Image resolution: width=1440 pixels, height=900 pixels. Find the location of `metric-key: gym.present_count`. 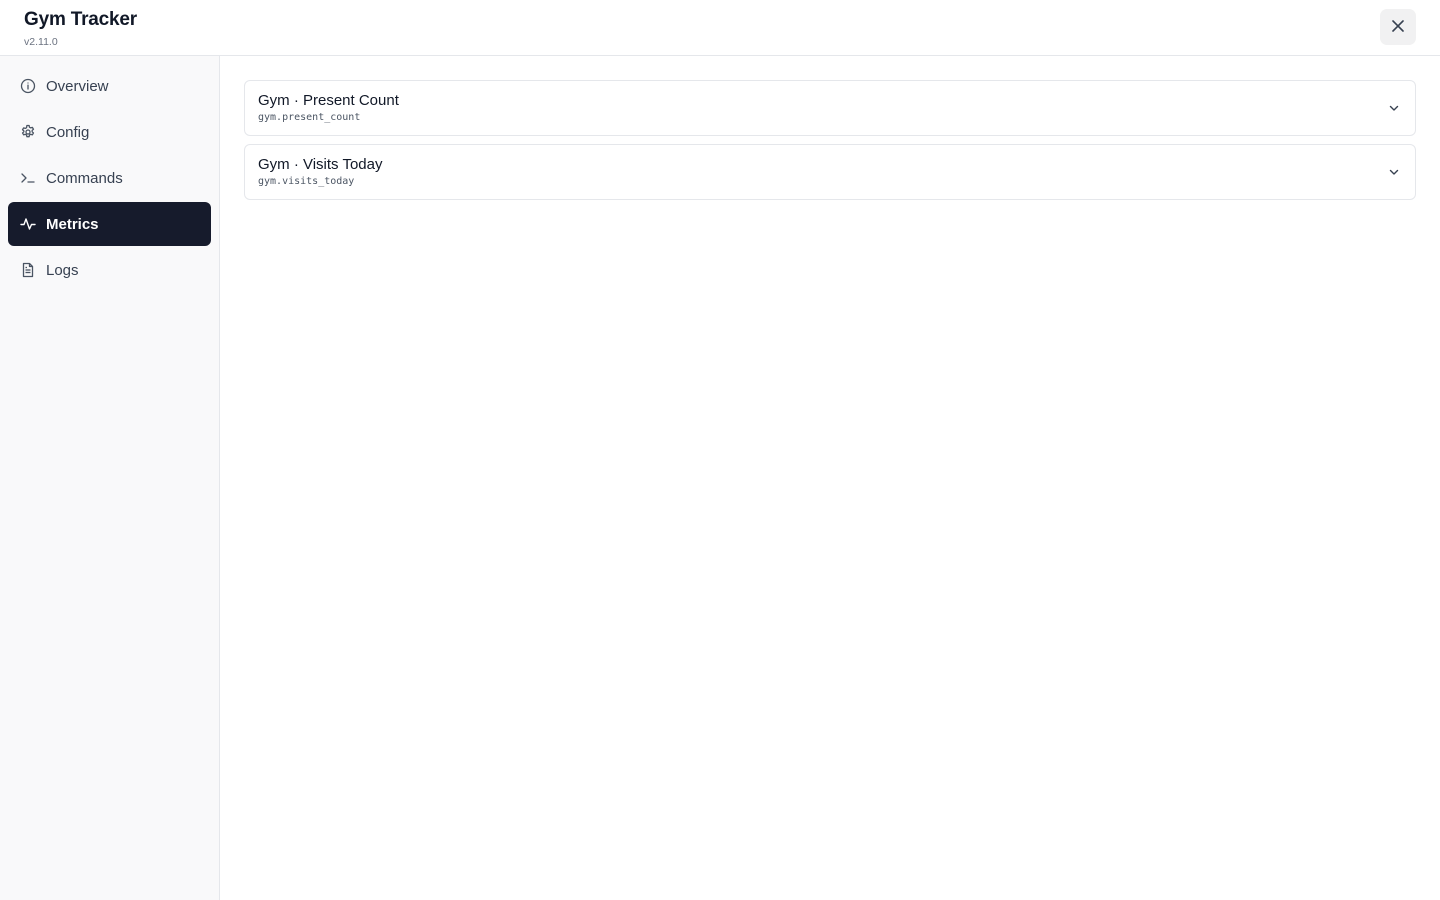

metric-key: gym.present_count is located at coordinates (309, 117).